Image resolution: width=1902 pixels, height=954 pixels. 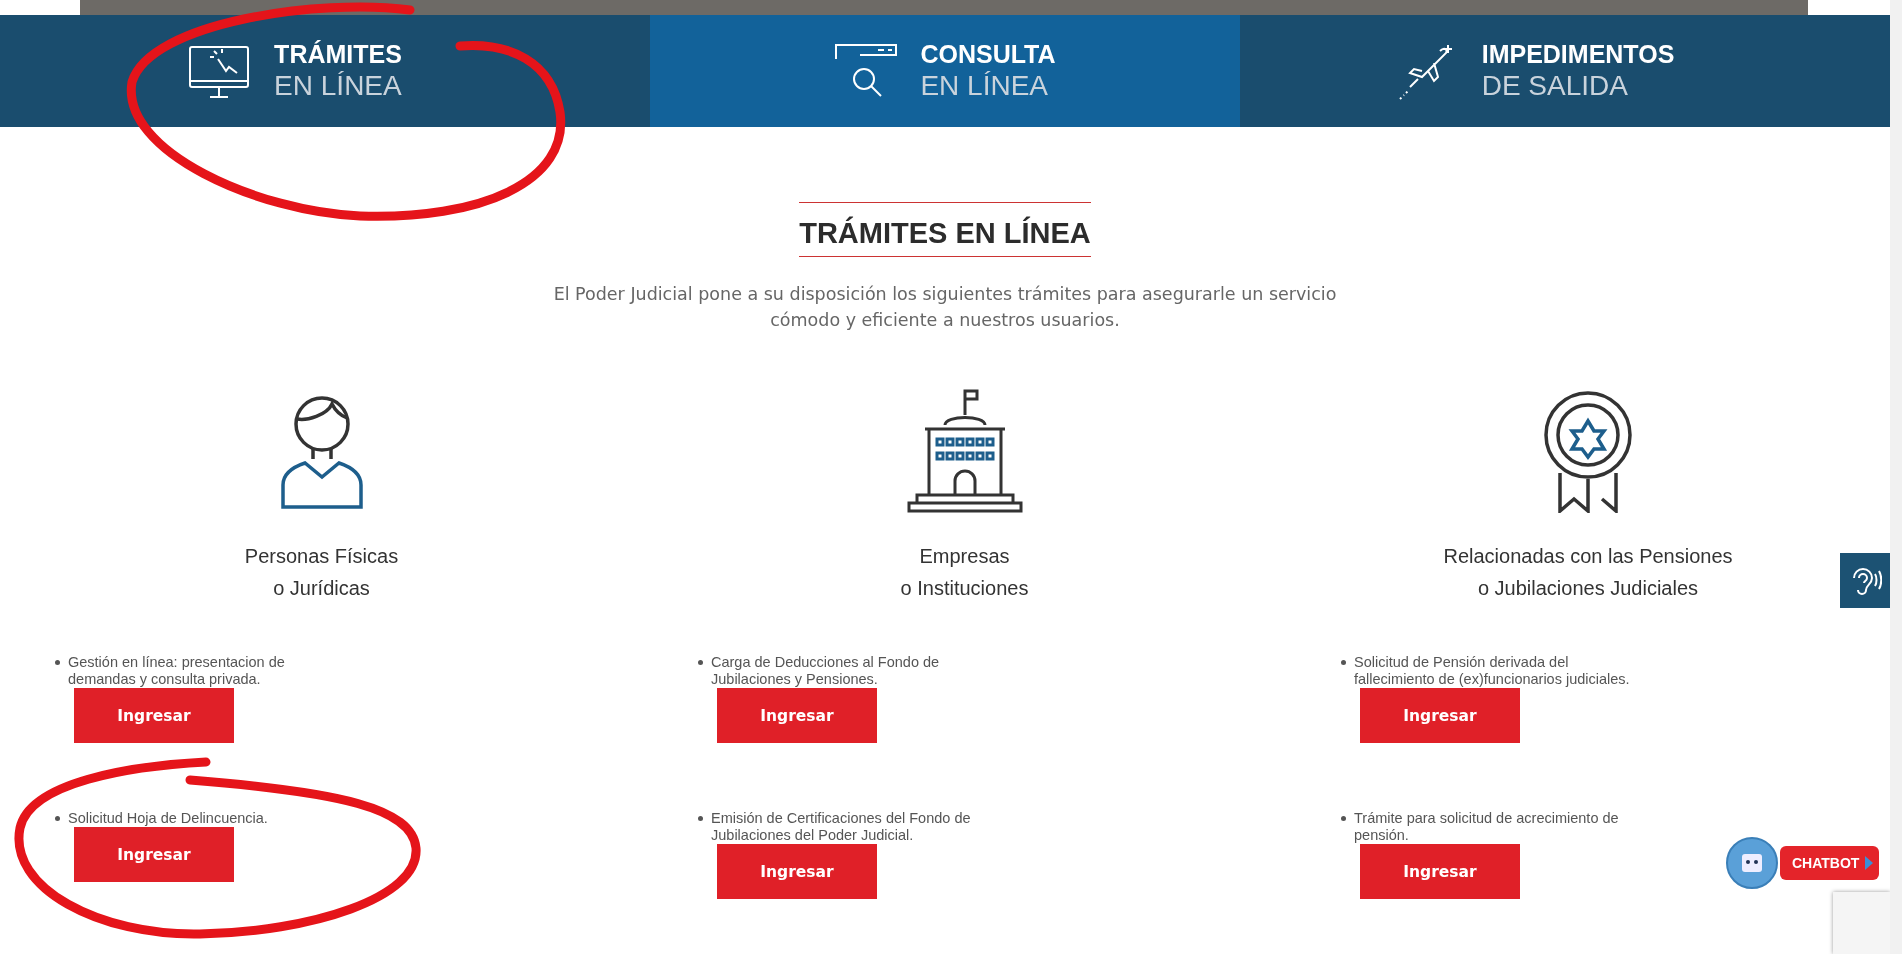 I want to click on tab-title: TRÁMITES, so click(x=338, y=54).